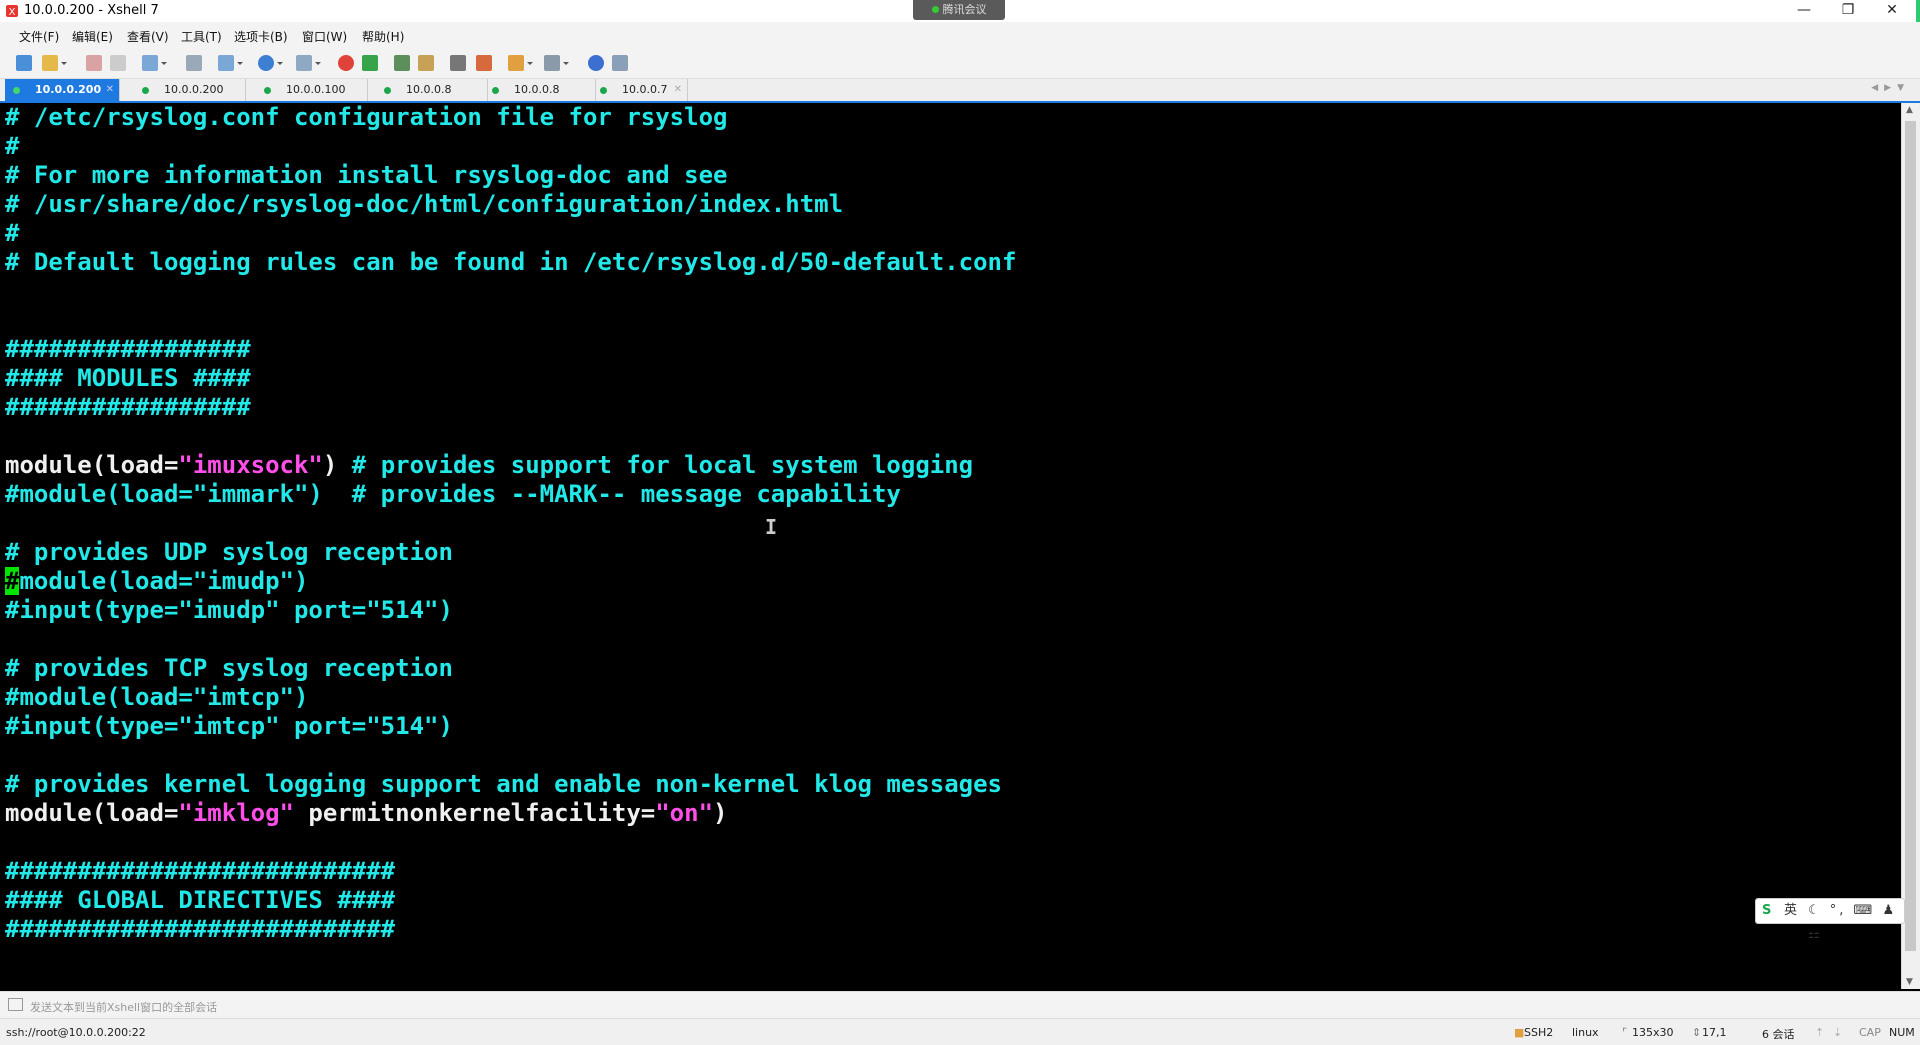  What do you see at coordinates (200, 929) in the screenshot?
I see `terminal-text: ###########################` at bounding box center [200, 929].